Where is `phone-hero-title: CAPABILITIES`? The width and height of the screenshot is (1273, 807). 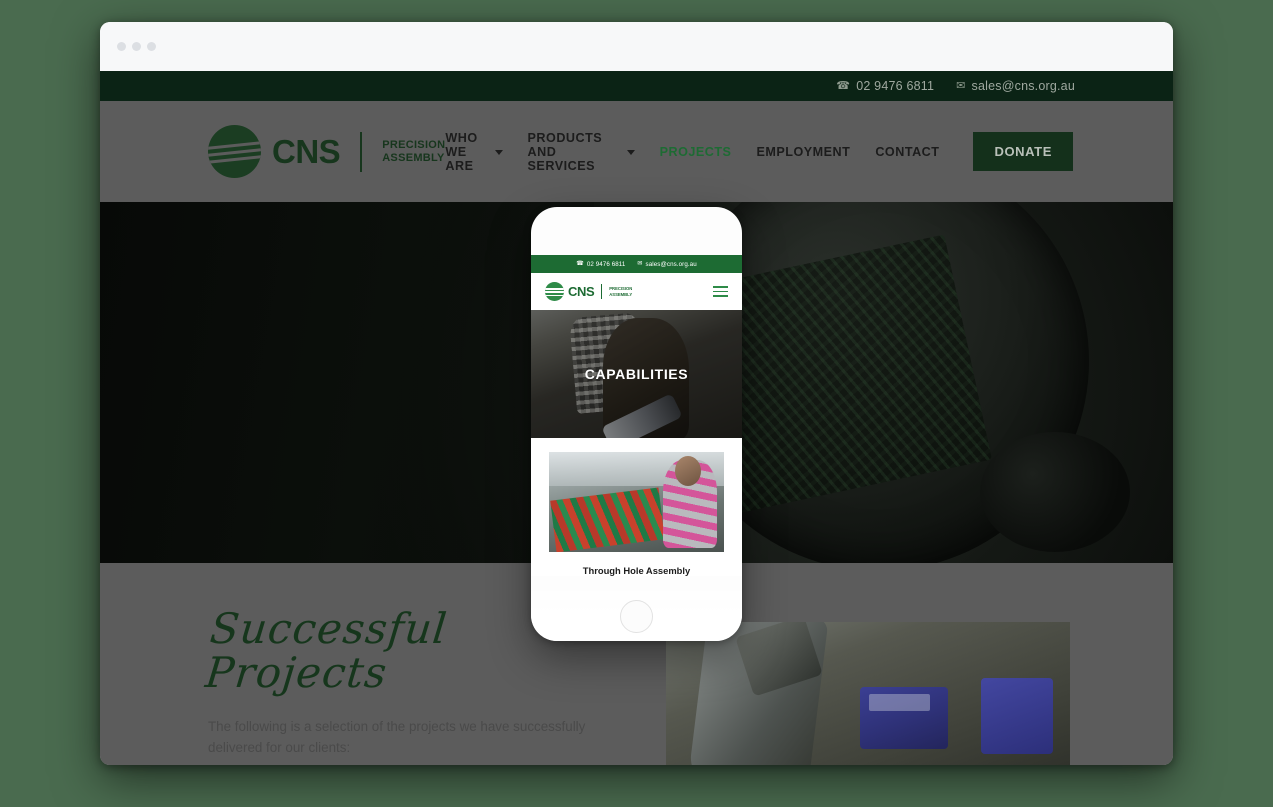 phone-hero-title: CAPABILITIES is located at coordinates (636, 374).